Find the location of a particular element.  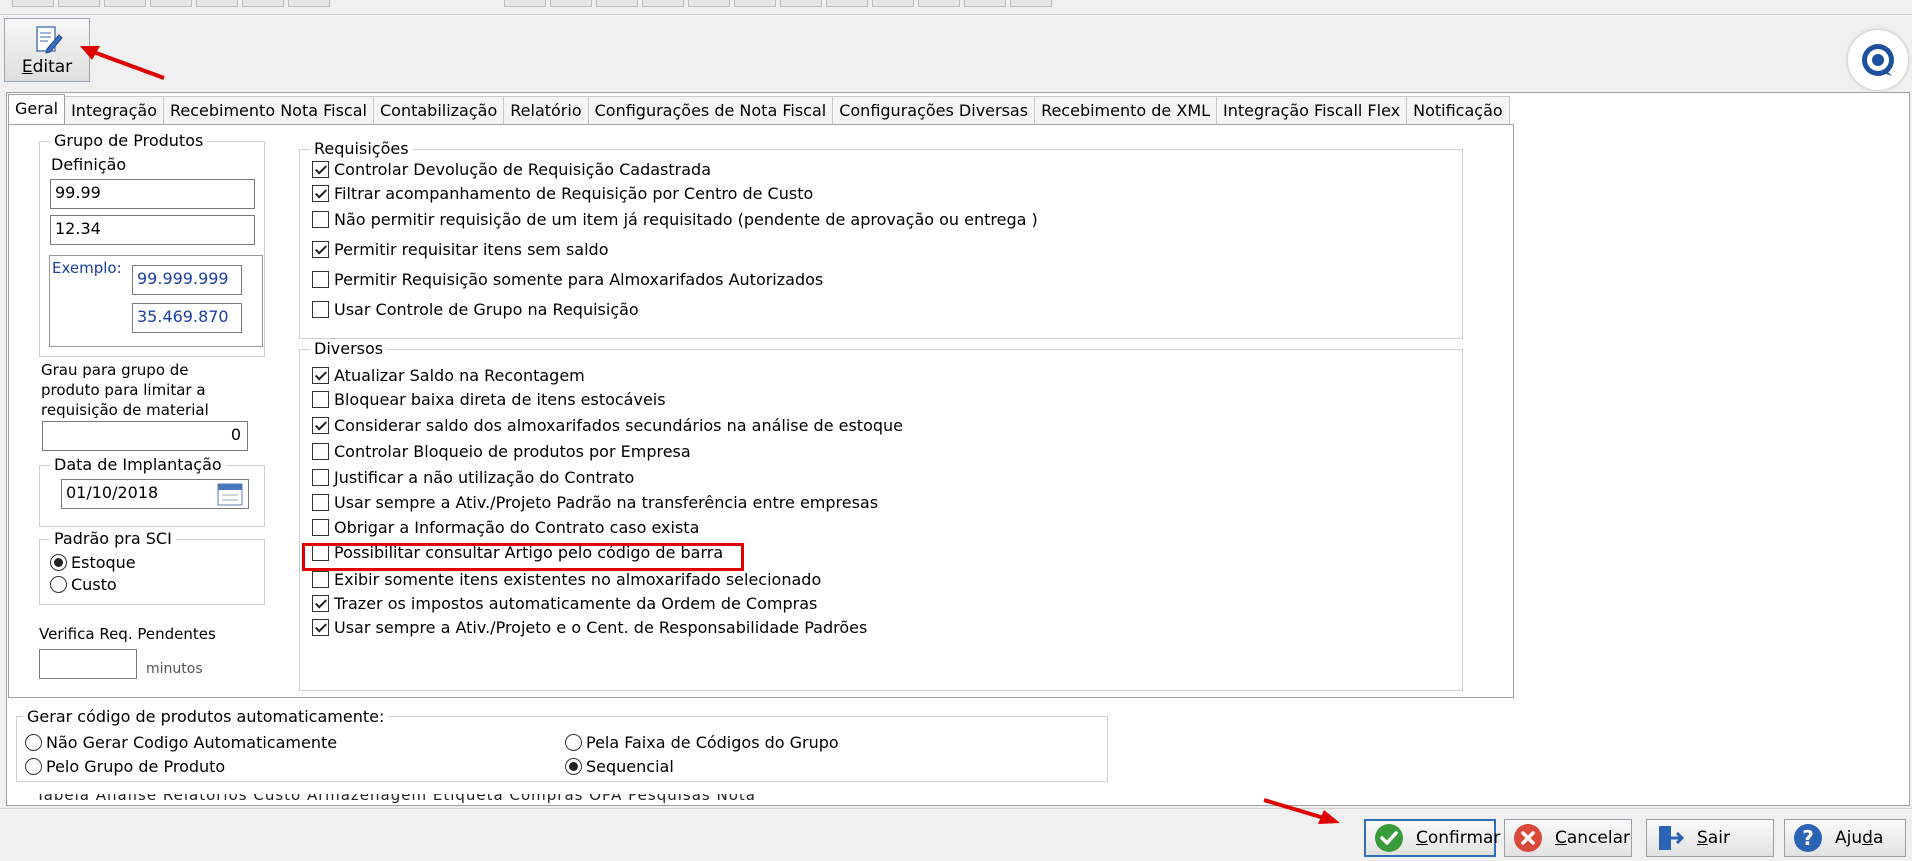

confirmar-button: Confirmar is located at coordinates (1432, 838).